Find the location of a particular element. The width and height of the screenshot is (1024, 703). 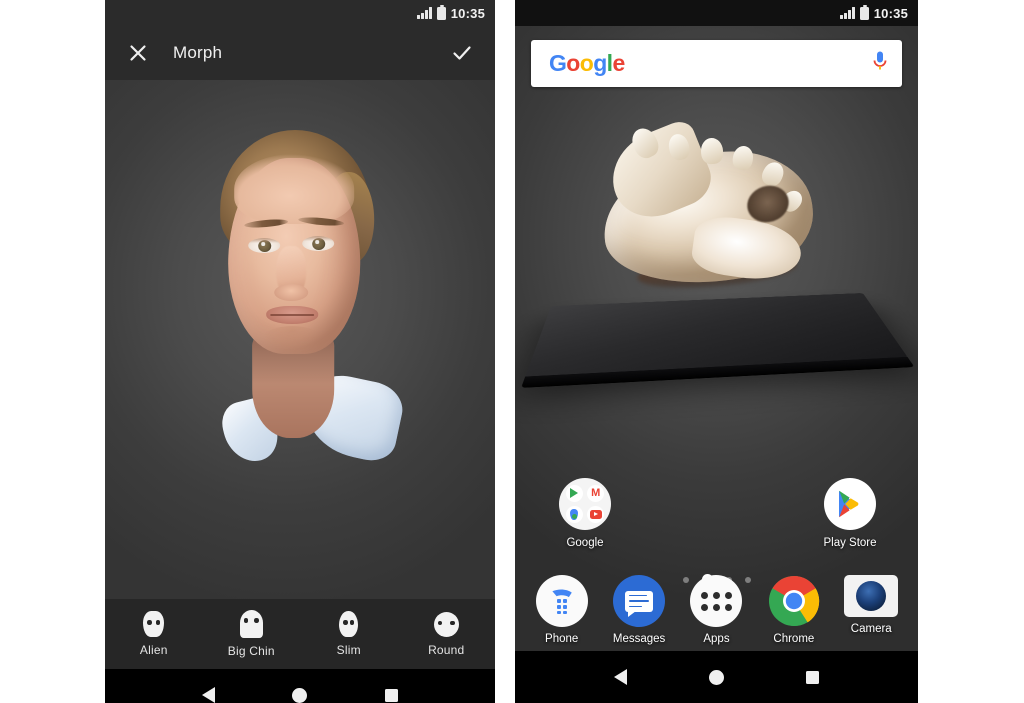

dock-bar: Phone Messages Apps Chrome Camera is located at coordinates (716, 610).